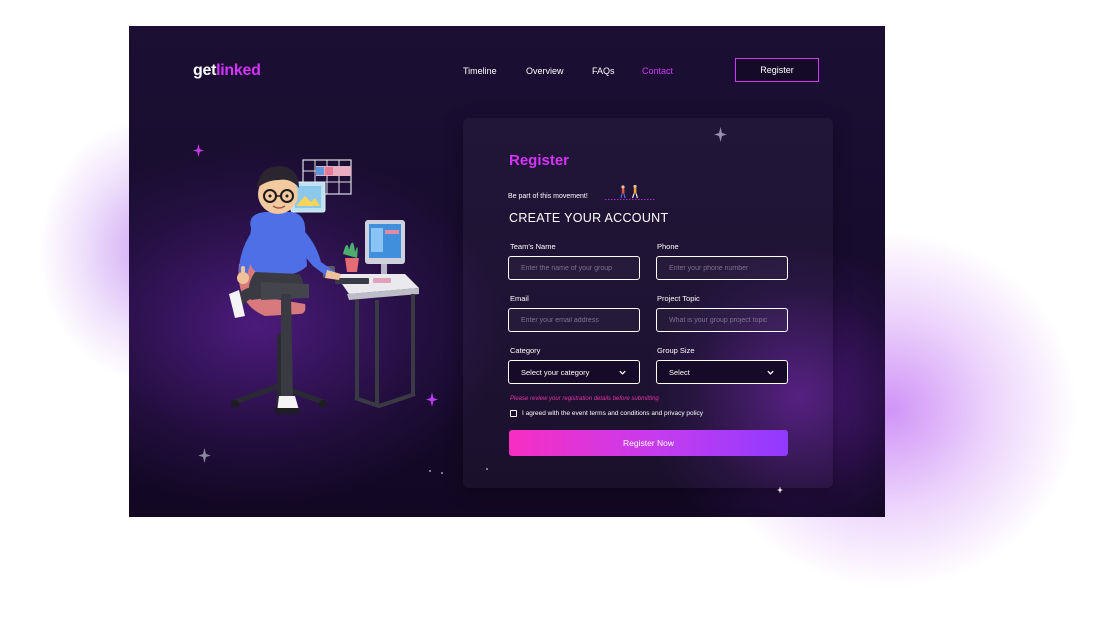 This screenshot has height=644, width=1101. Describe the element at coordinates (548, 196) in the screenshot. I see `form-subtitle: Be part of this movement!` at that location.